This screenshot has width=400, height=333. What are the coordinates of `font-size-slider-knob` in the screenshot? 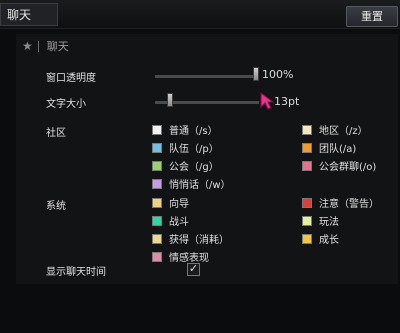 It's located at (169, 100).